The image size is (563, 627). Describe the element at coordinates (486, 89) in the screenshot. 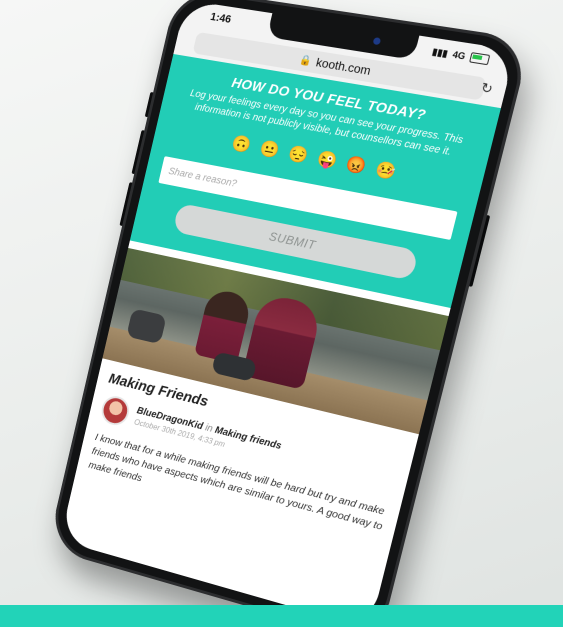

I see `reload-icon: ↻` at that location.